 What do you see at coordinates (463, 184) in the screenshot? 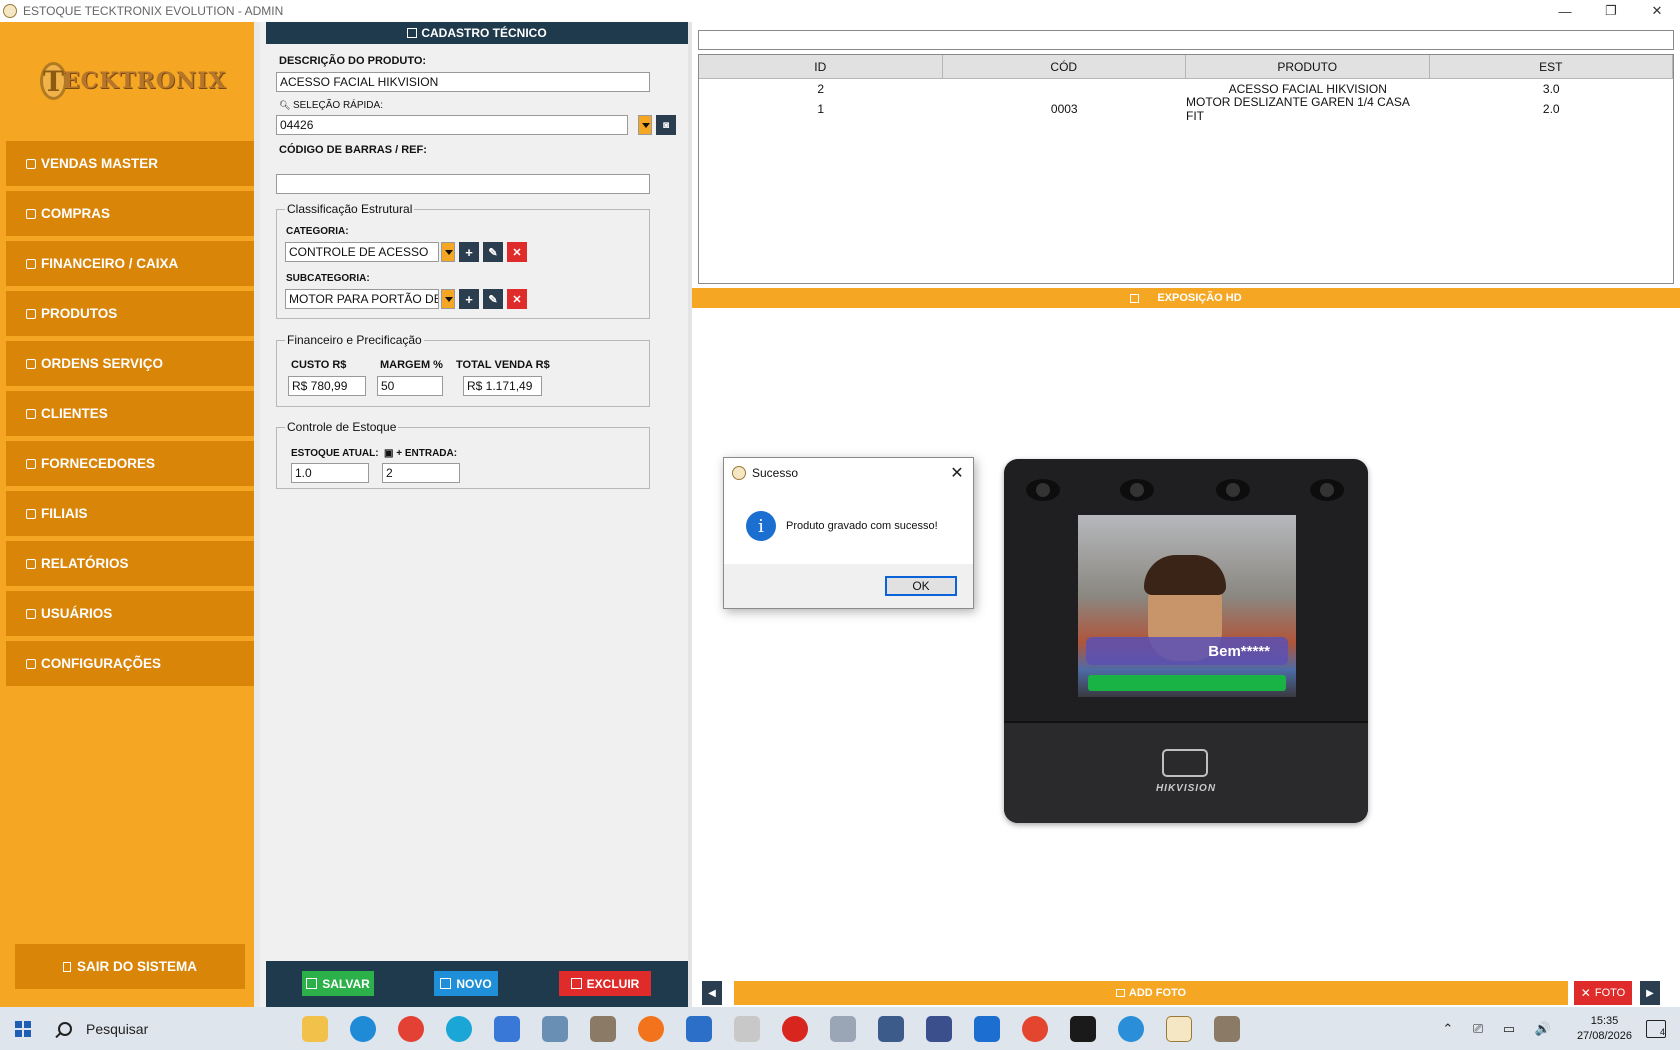
I see `barcode-input` at bounding box center [463, 184].